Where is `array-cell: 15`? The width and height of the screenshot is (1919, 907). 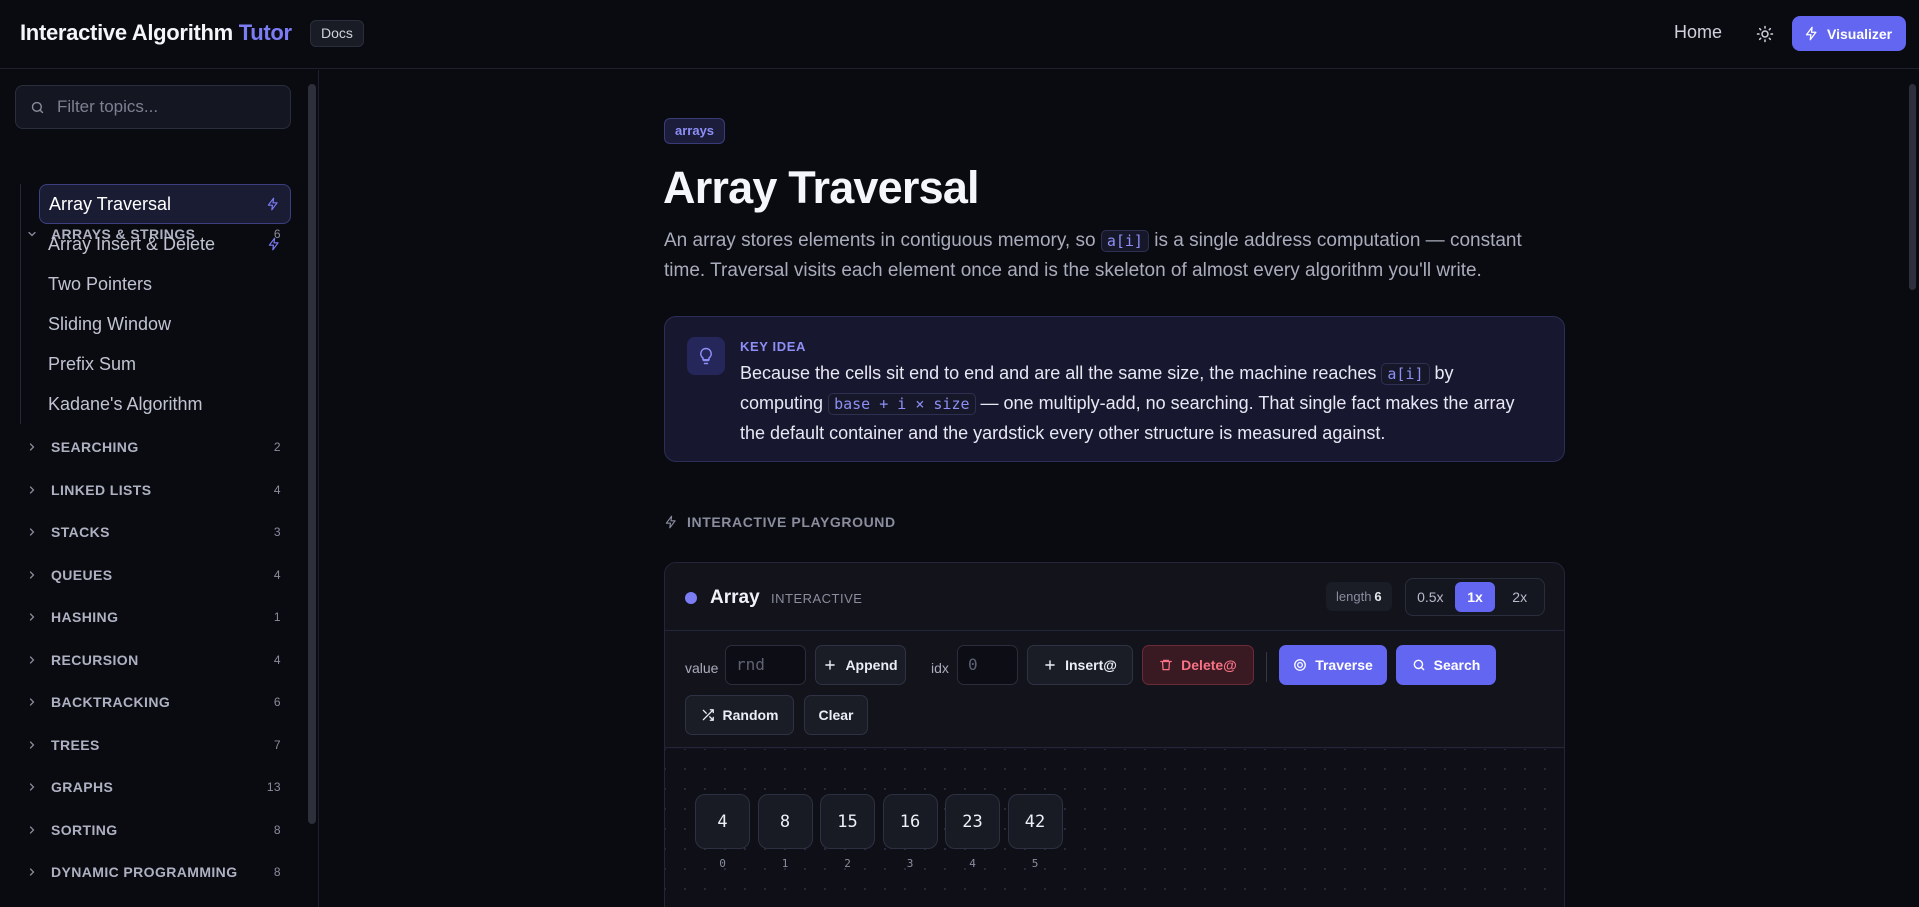
array-cell: 15 is located at coordinates (847, 821).